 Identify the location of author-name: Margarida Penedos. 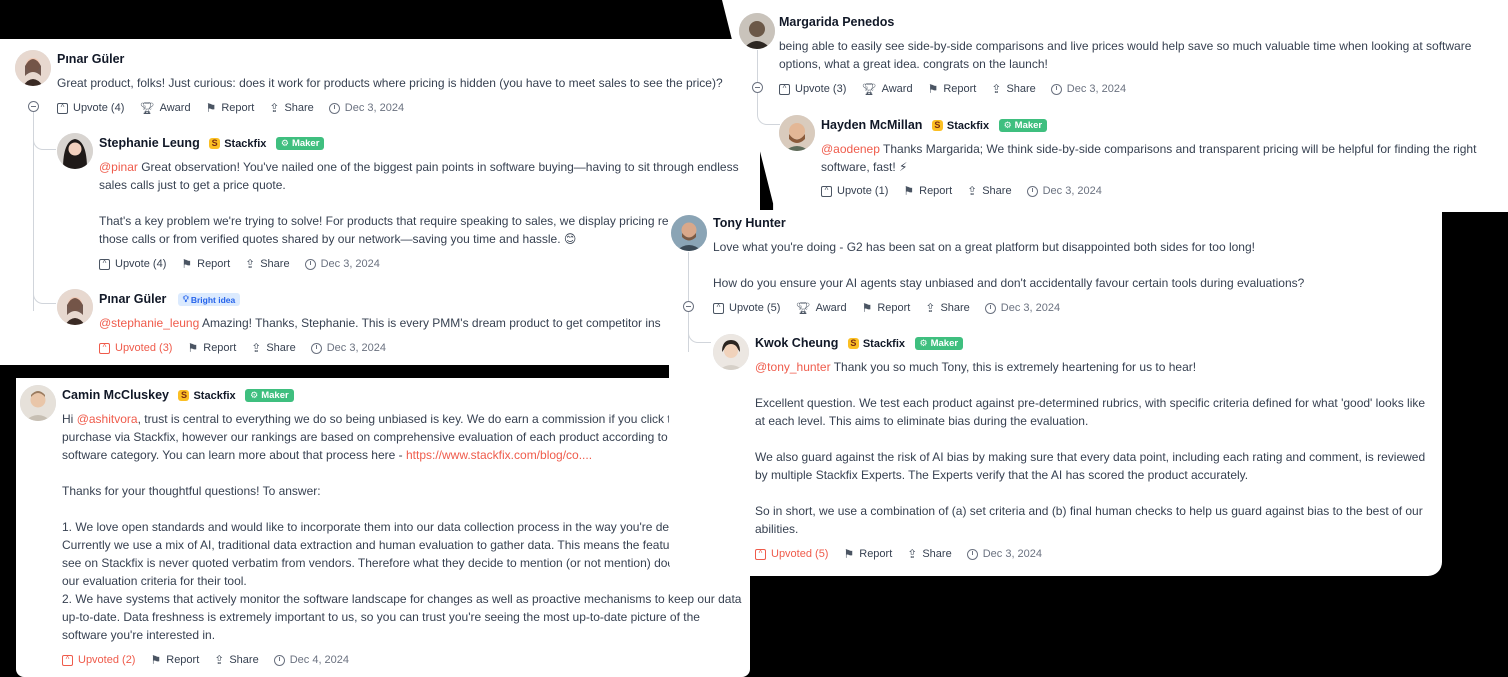
(836, 22).